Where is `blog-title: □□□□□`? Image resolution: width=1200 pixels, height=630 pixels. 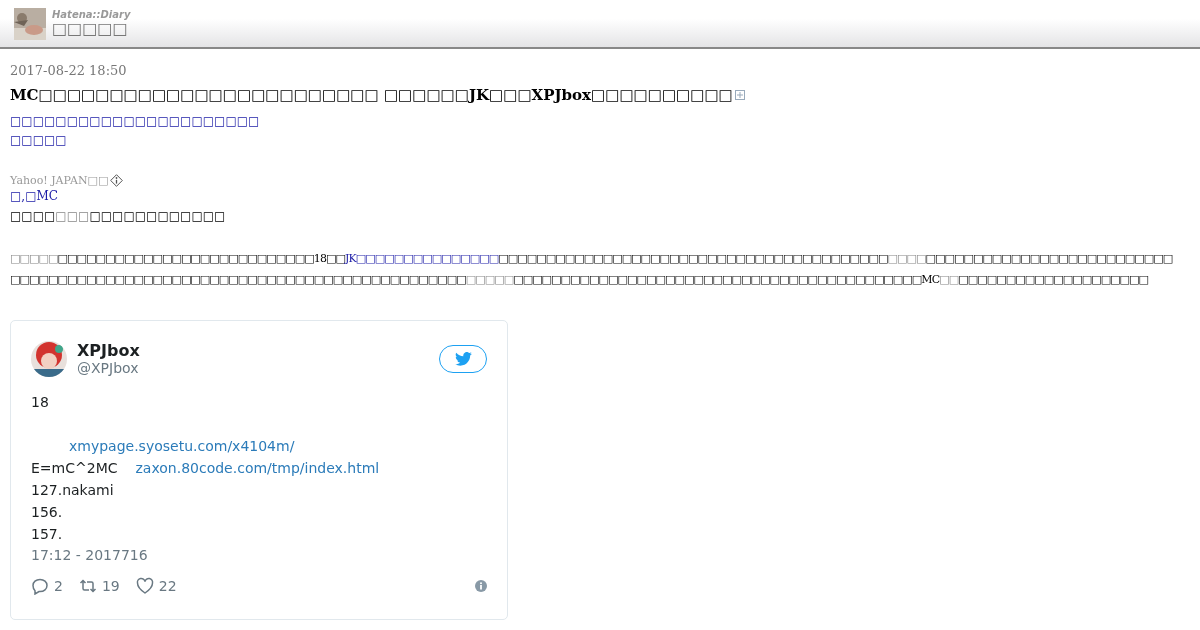
blog-title: □□□□□ is located at coordinates (91, 29).